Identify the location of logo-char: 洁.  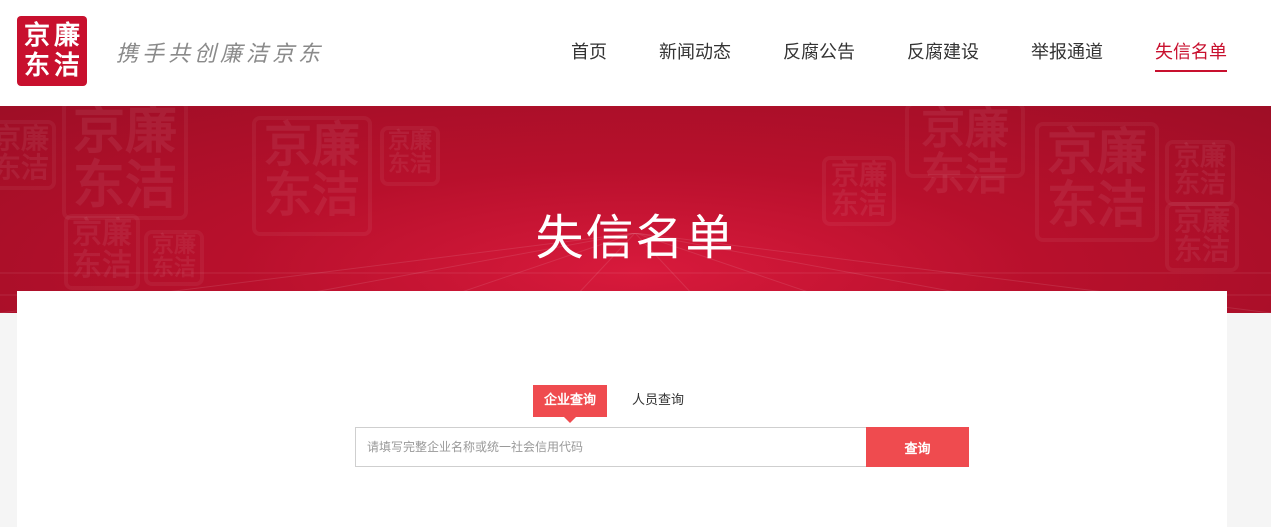
(66, 66).